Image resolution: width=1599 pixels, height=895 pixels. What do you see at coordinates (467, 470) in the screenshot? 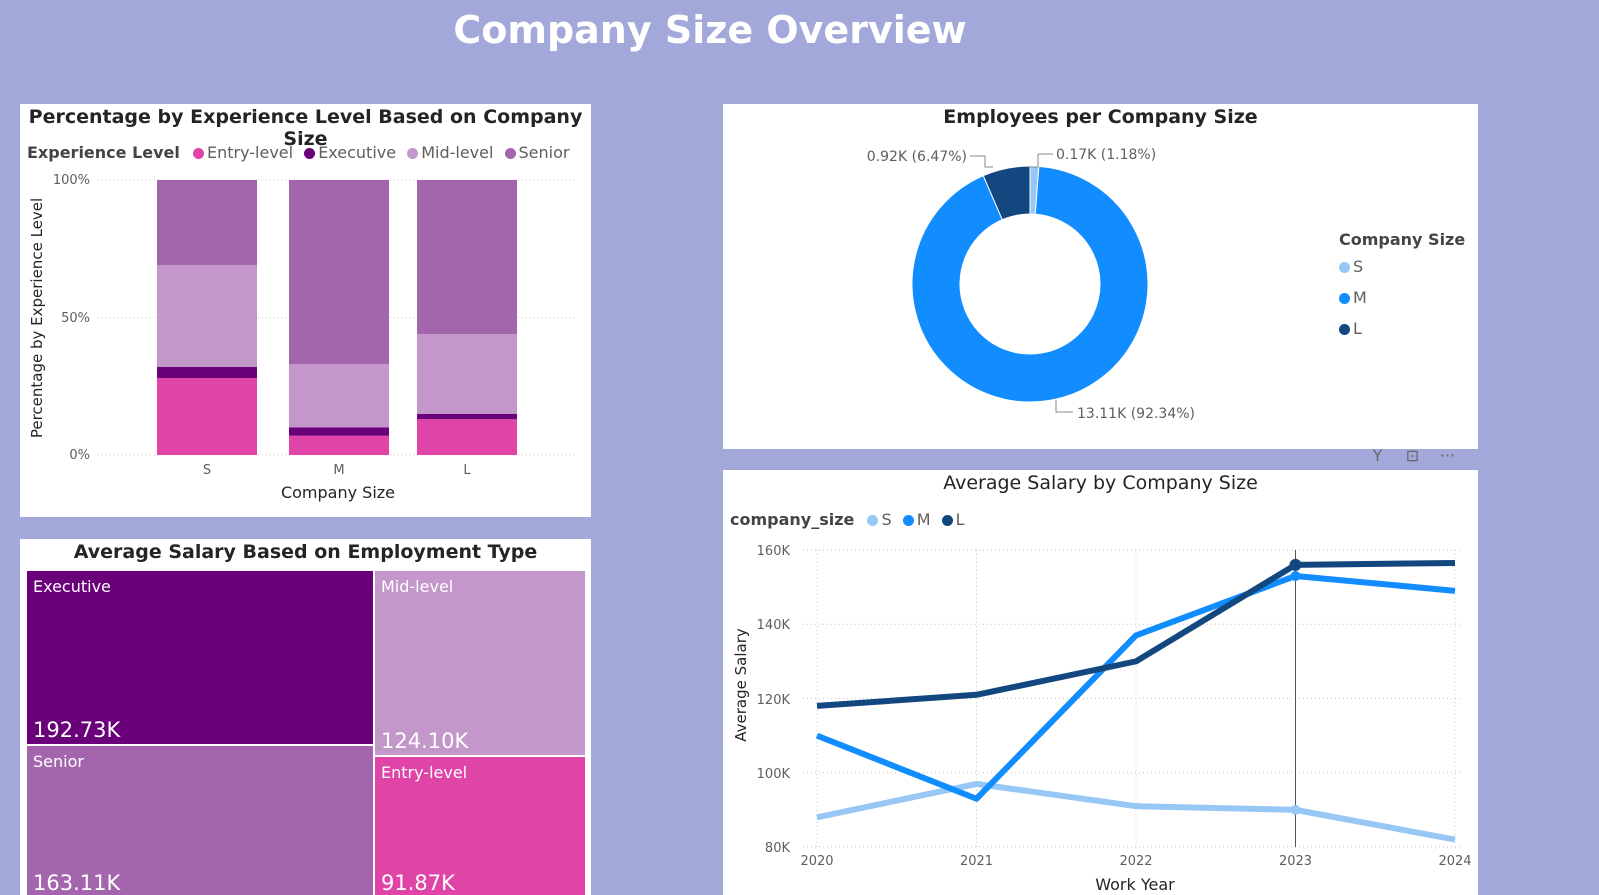
I see `x-tick-label: L` at bounding box center [467, 470].